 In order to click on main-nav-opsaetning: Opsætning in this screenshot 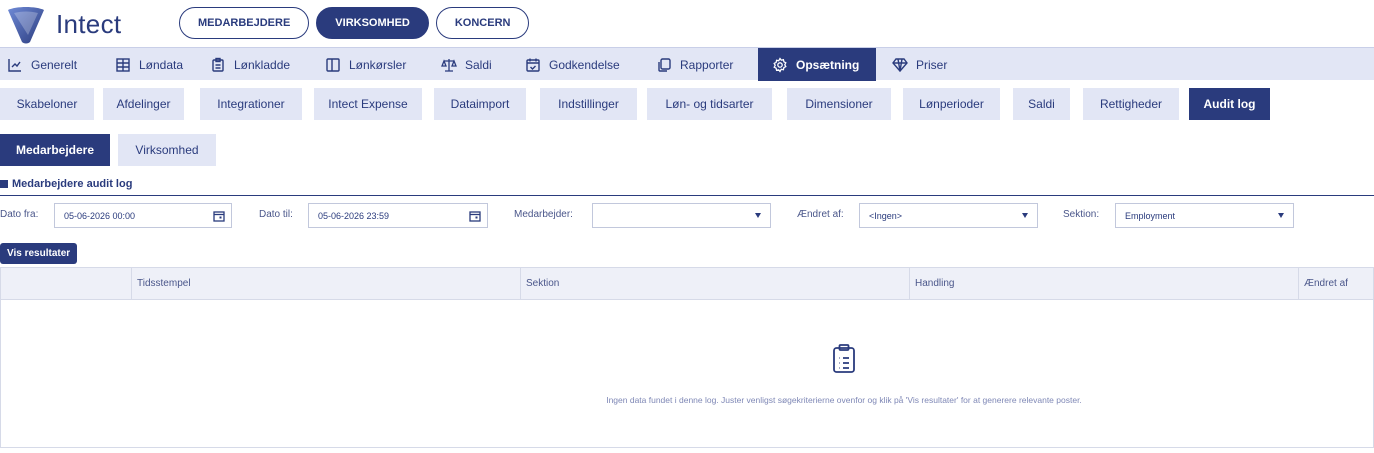, I will do `click(817, 64)`.